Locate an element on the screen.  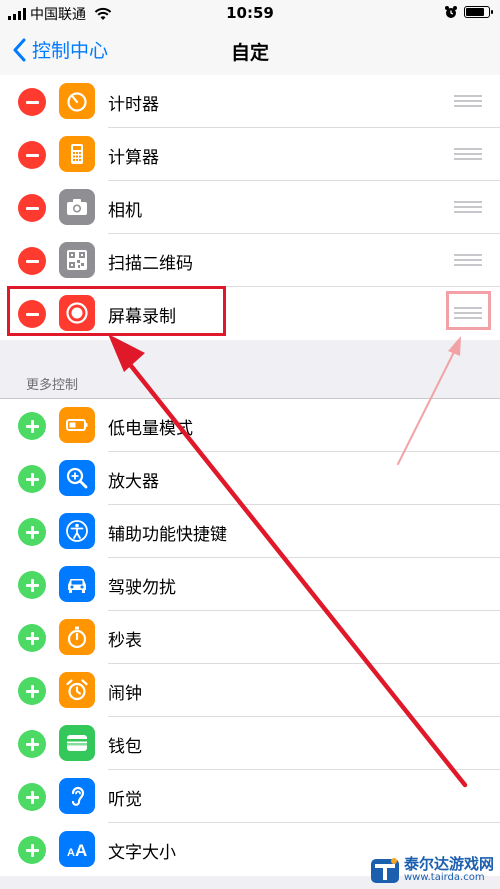
watermark-url: www.tairda.com is located at coordinates (444, 877).